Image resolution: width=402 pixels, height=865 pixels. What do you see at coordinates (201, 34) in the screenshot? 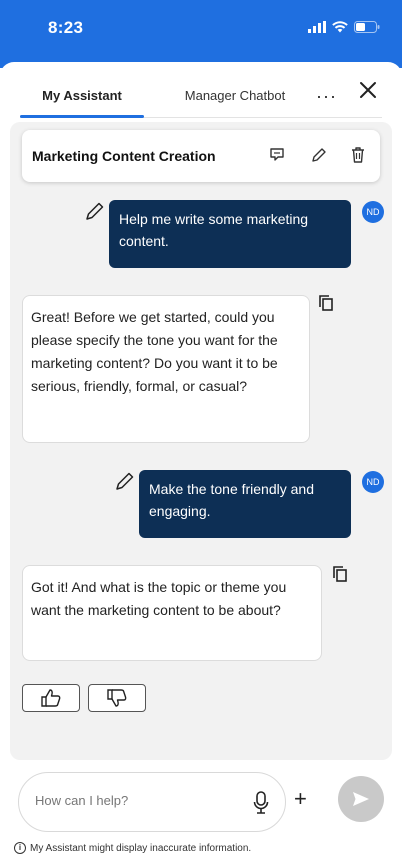
I see `status-bar: 8:23` at bounding box center [201, 34].